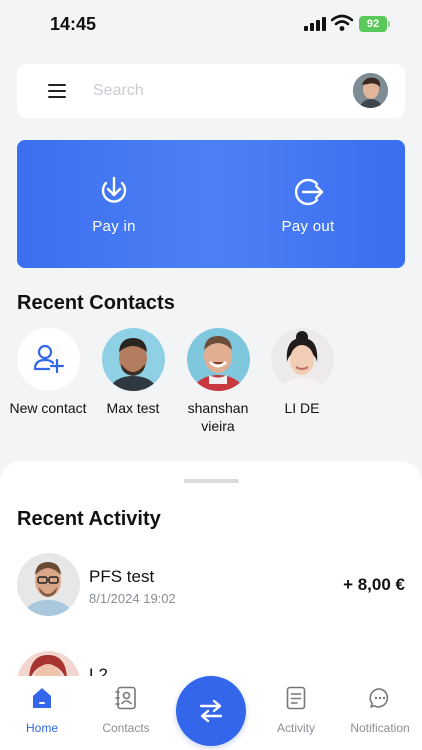 The height and width of the screenshot is (750, 422). What do you see at coordinates (73, 24) in the screenshot?
I see `status-time: 14:45` at bounding box center [73, 24].